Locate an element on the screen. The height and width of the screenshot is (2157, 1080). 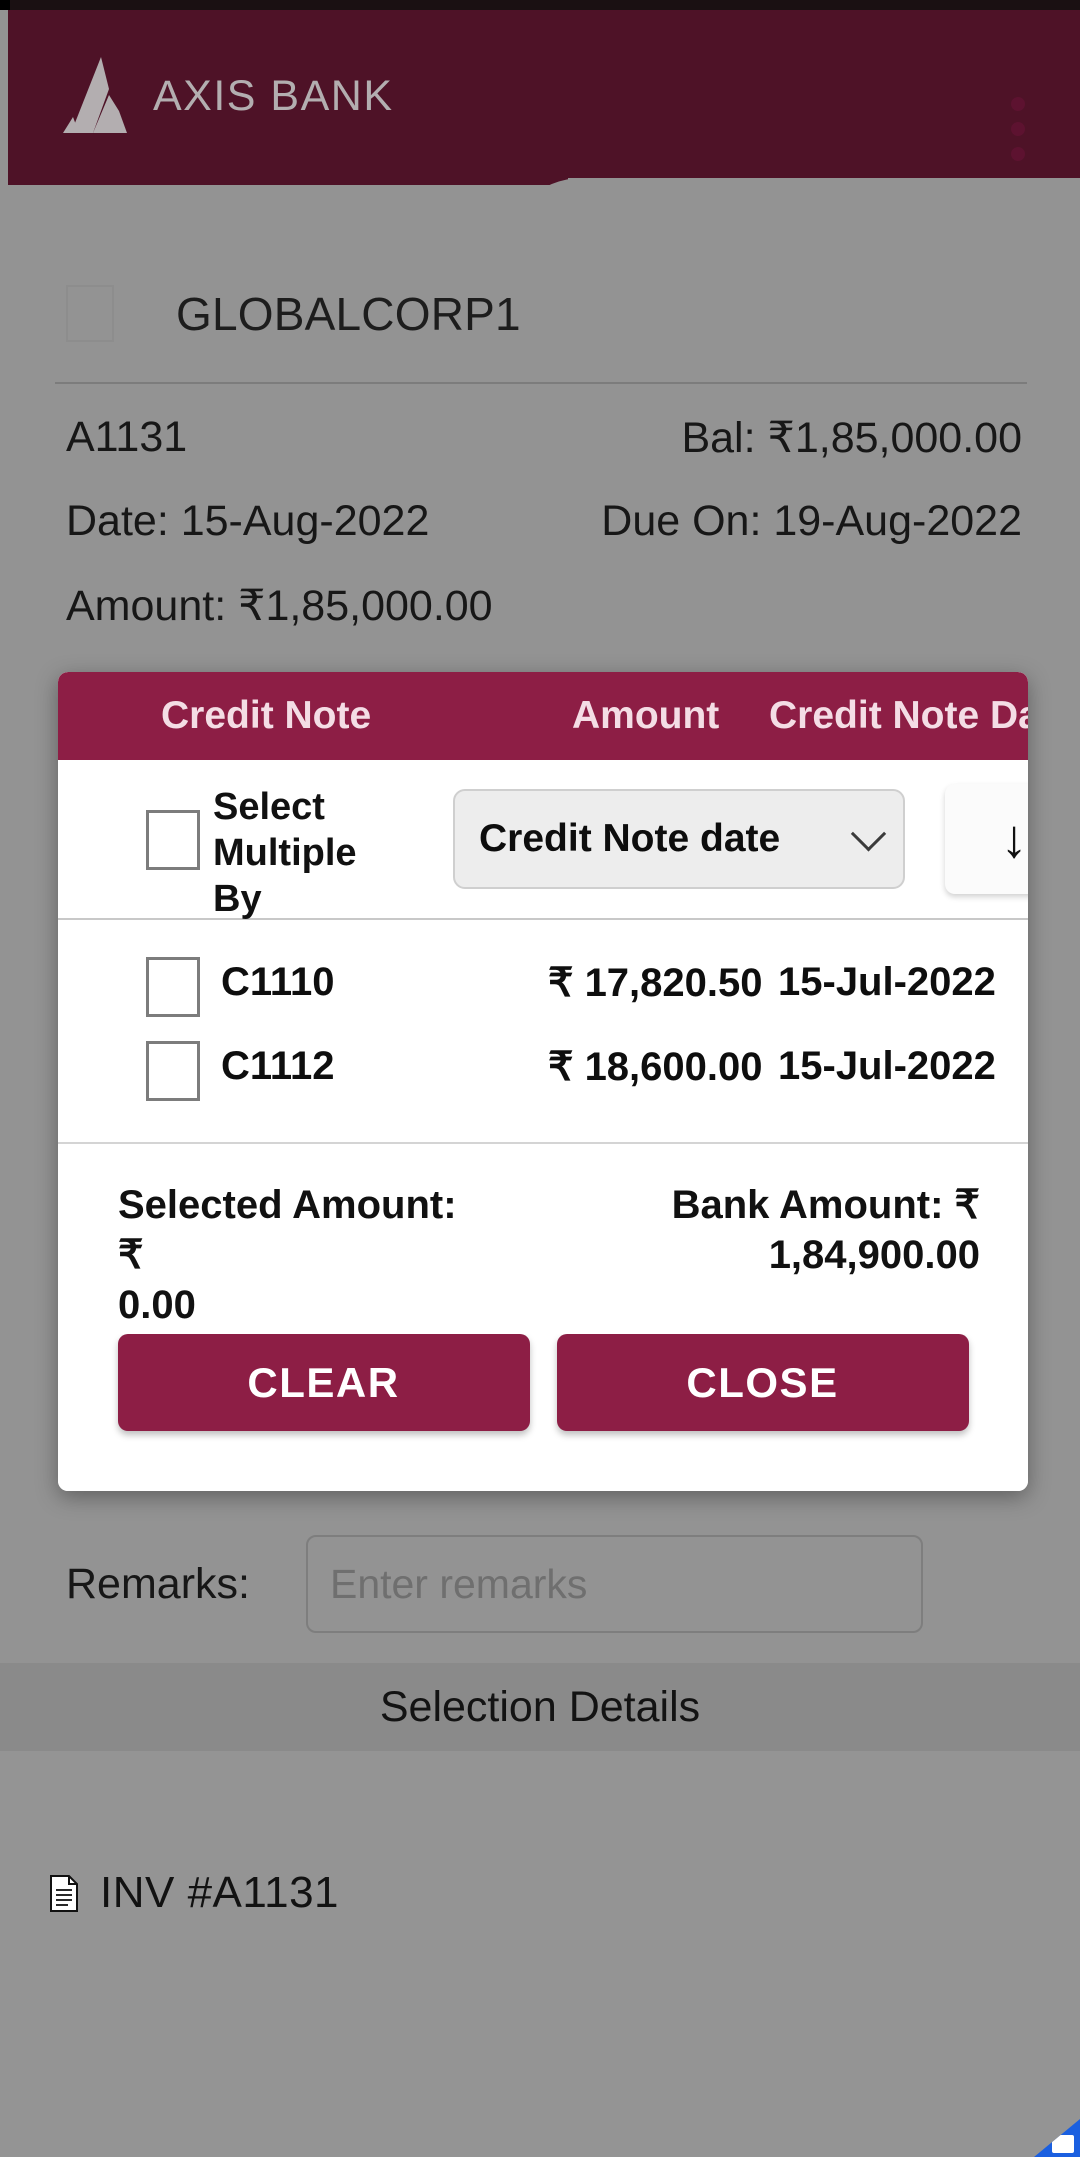
remarks-label: Remarks: is located at coordinates (158, 1583).